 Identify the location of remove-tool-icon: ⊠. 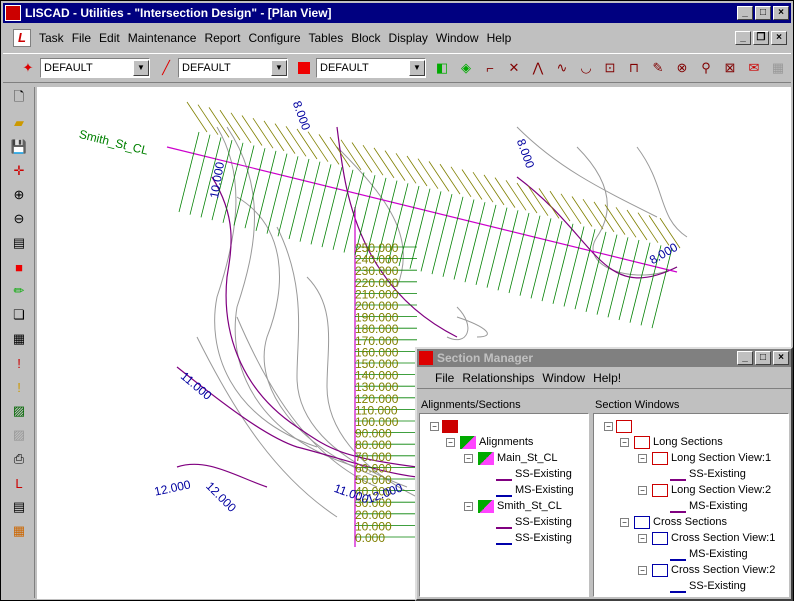
(730, 68).